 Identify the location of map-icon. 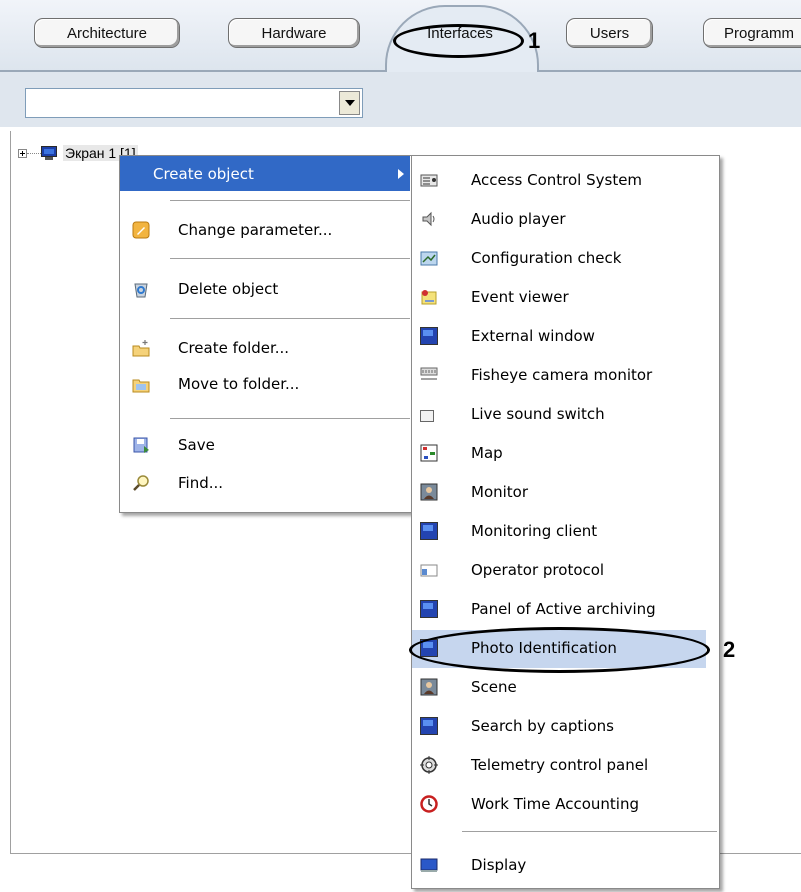
(429, 452).